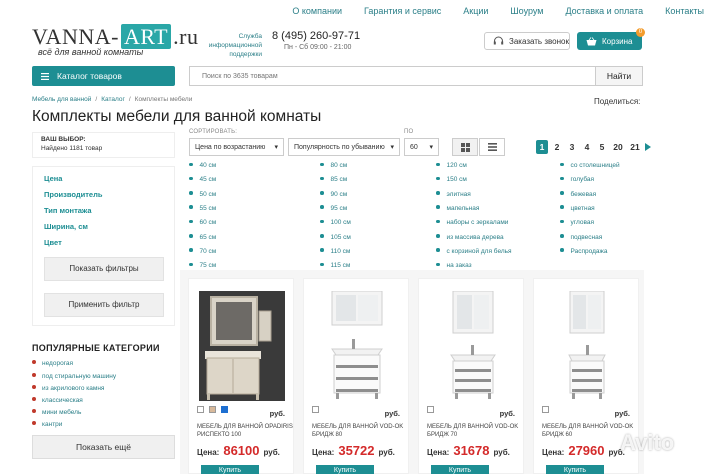 This screenshot has height=474, width=720. Describe the element at coordinates (578, 194) in the screenshot. I see `filter-option: бежевая` at that location.